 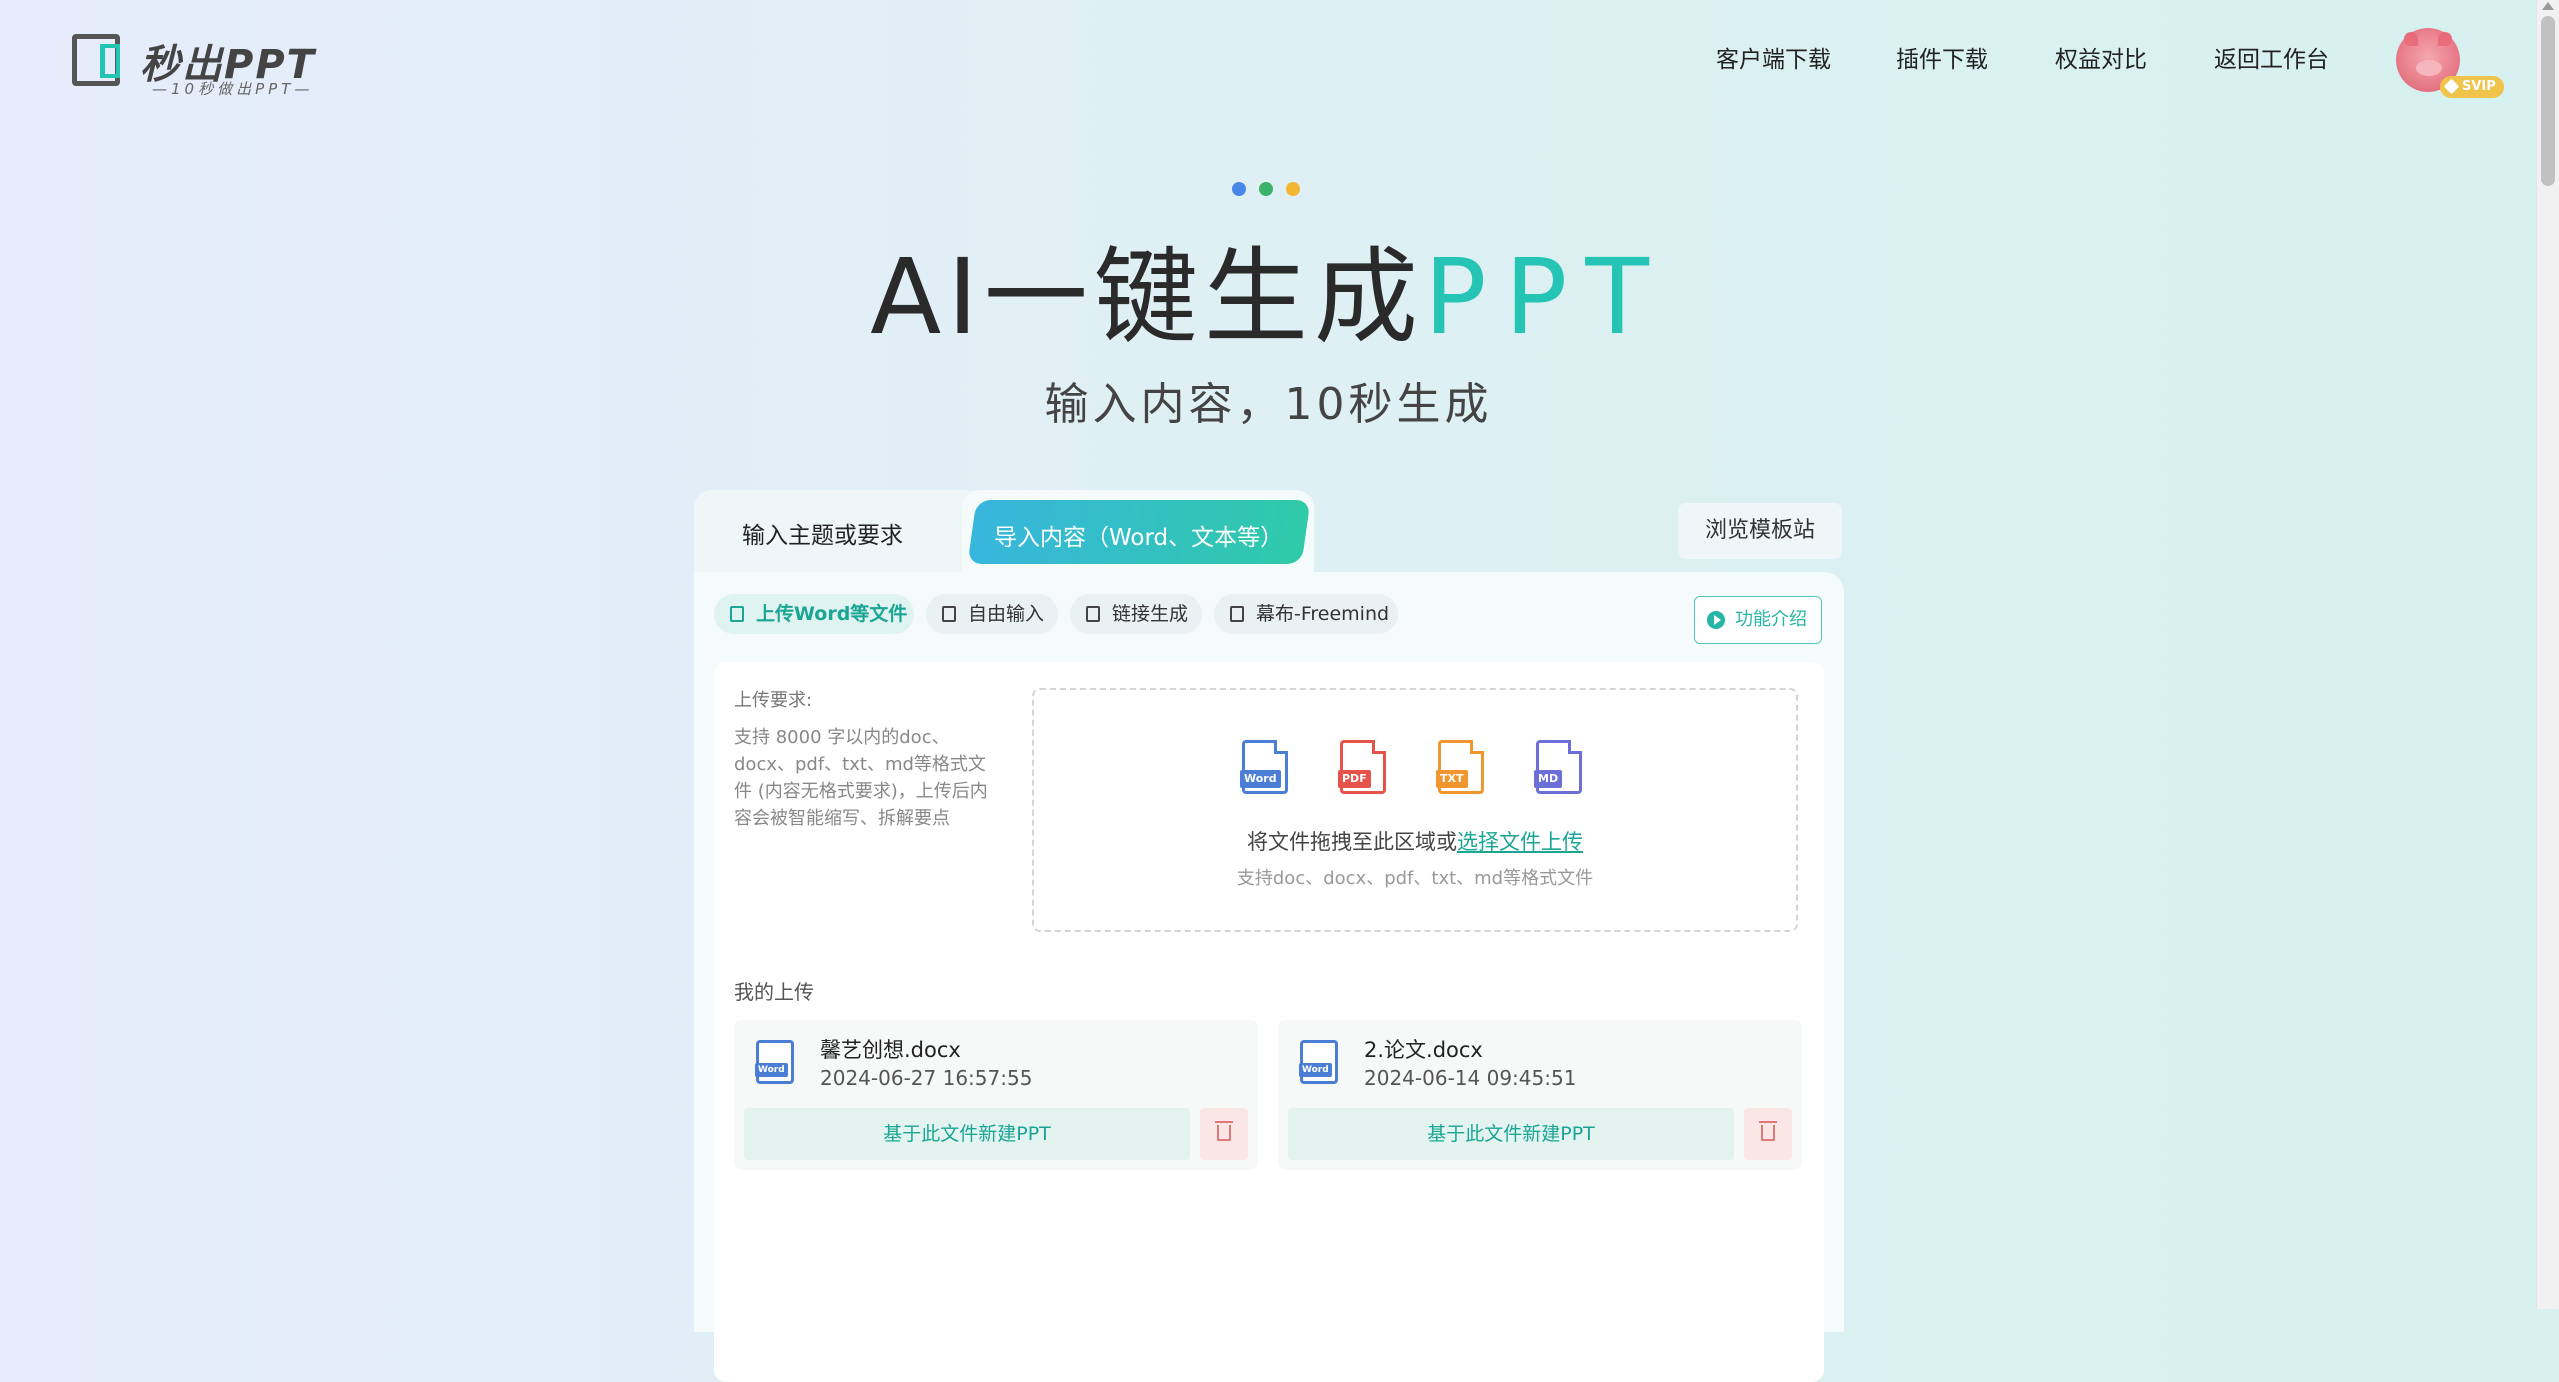 What do you see at coordinates (1268, 404) in the screenshot?
I see `hero-subtitle: 输入内容，10秒生成` at bounding box center [1268, 404].